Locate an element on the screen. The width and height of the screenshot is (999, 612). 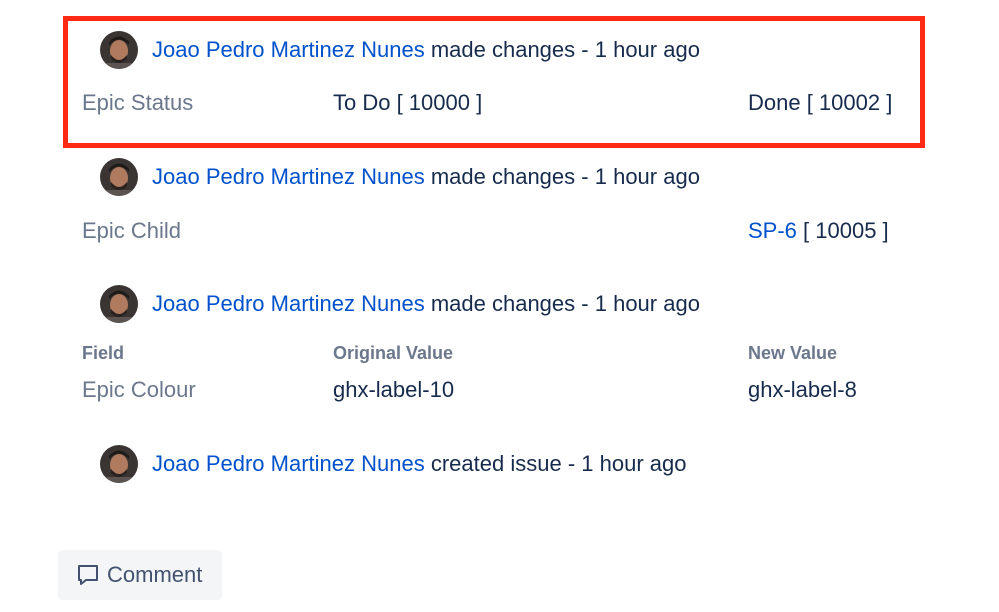
column-header-field: Field is located at coordinates (103, 353).